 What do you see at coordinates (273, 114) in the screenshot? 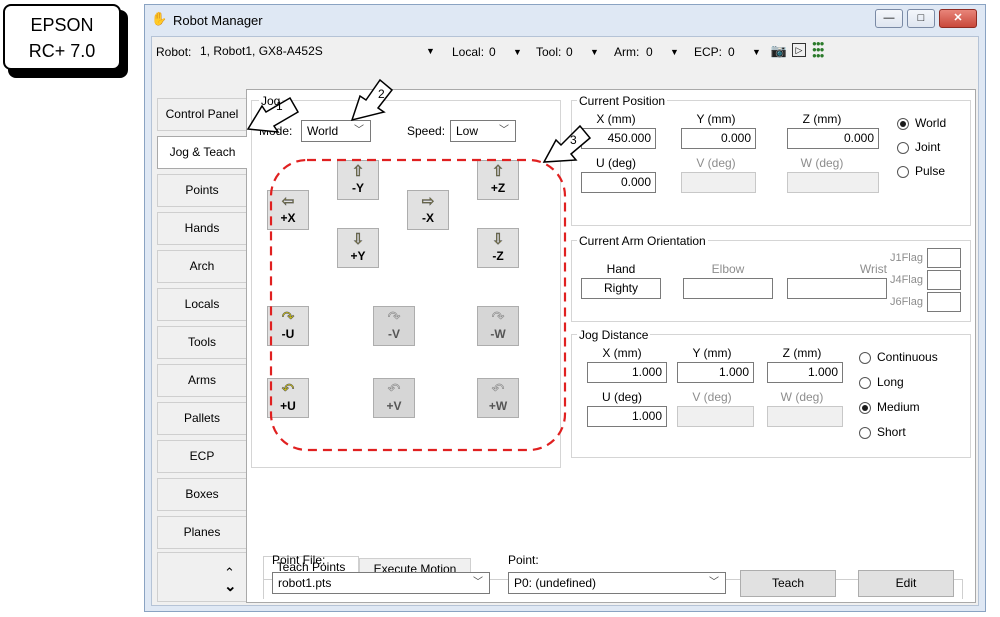
I see `callout-1-arrow` at bounding box center [273, 114].